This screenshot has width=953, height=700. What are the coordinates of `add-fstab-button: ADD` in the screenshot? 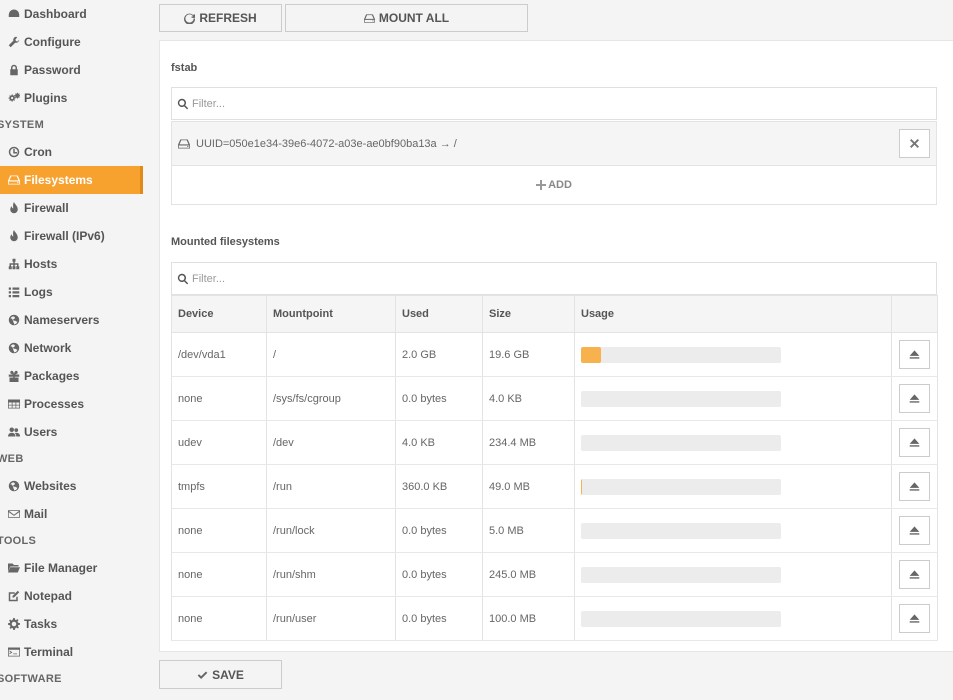 It's located at (554, 185).